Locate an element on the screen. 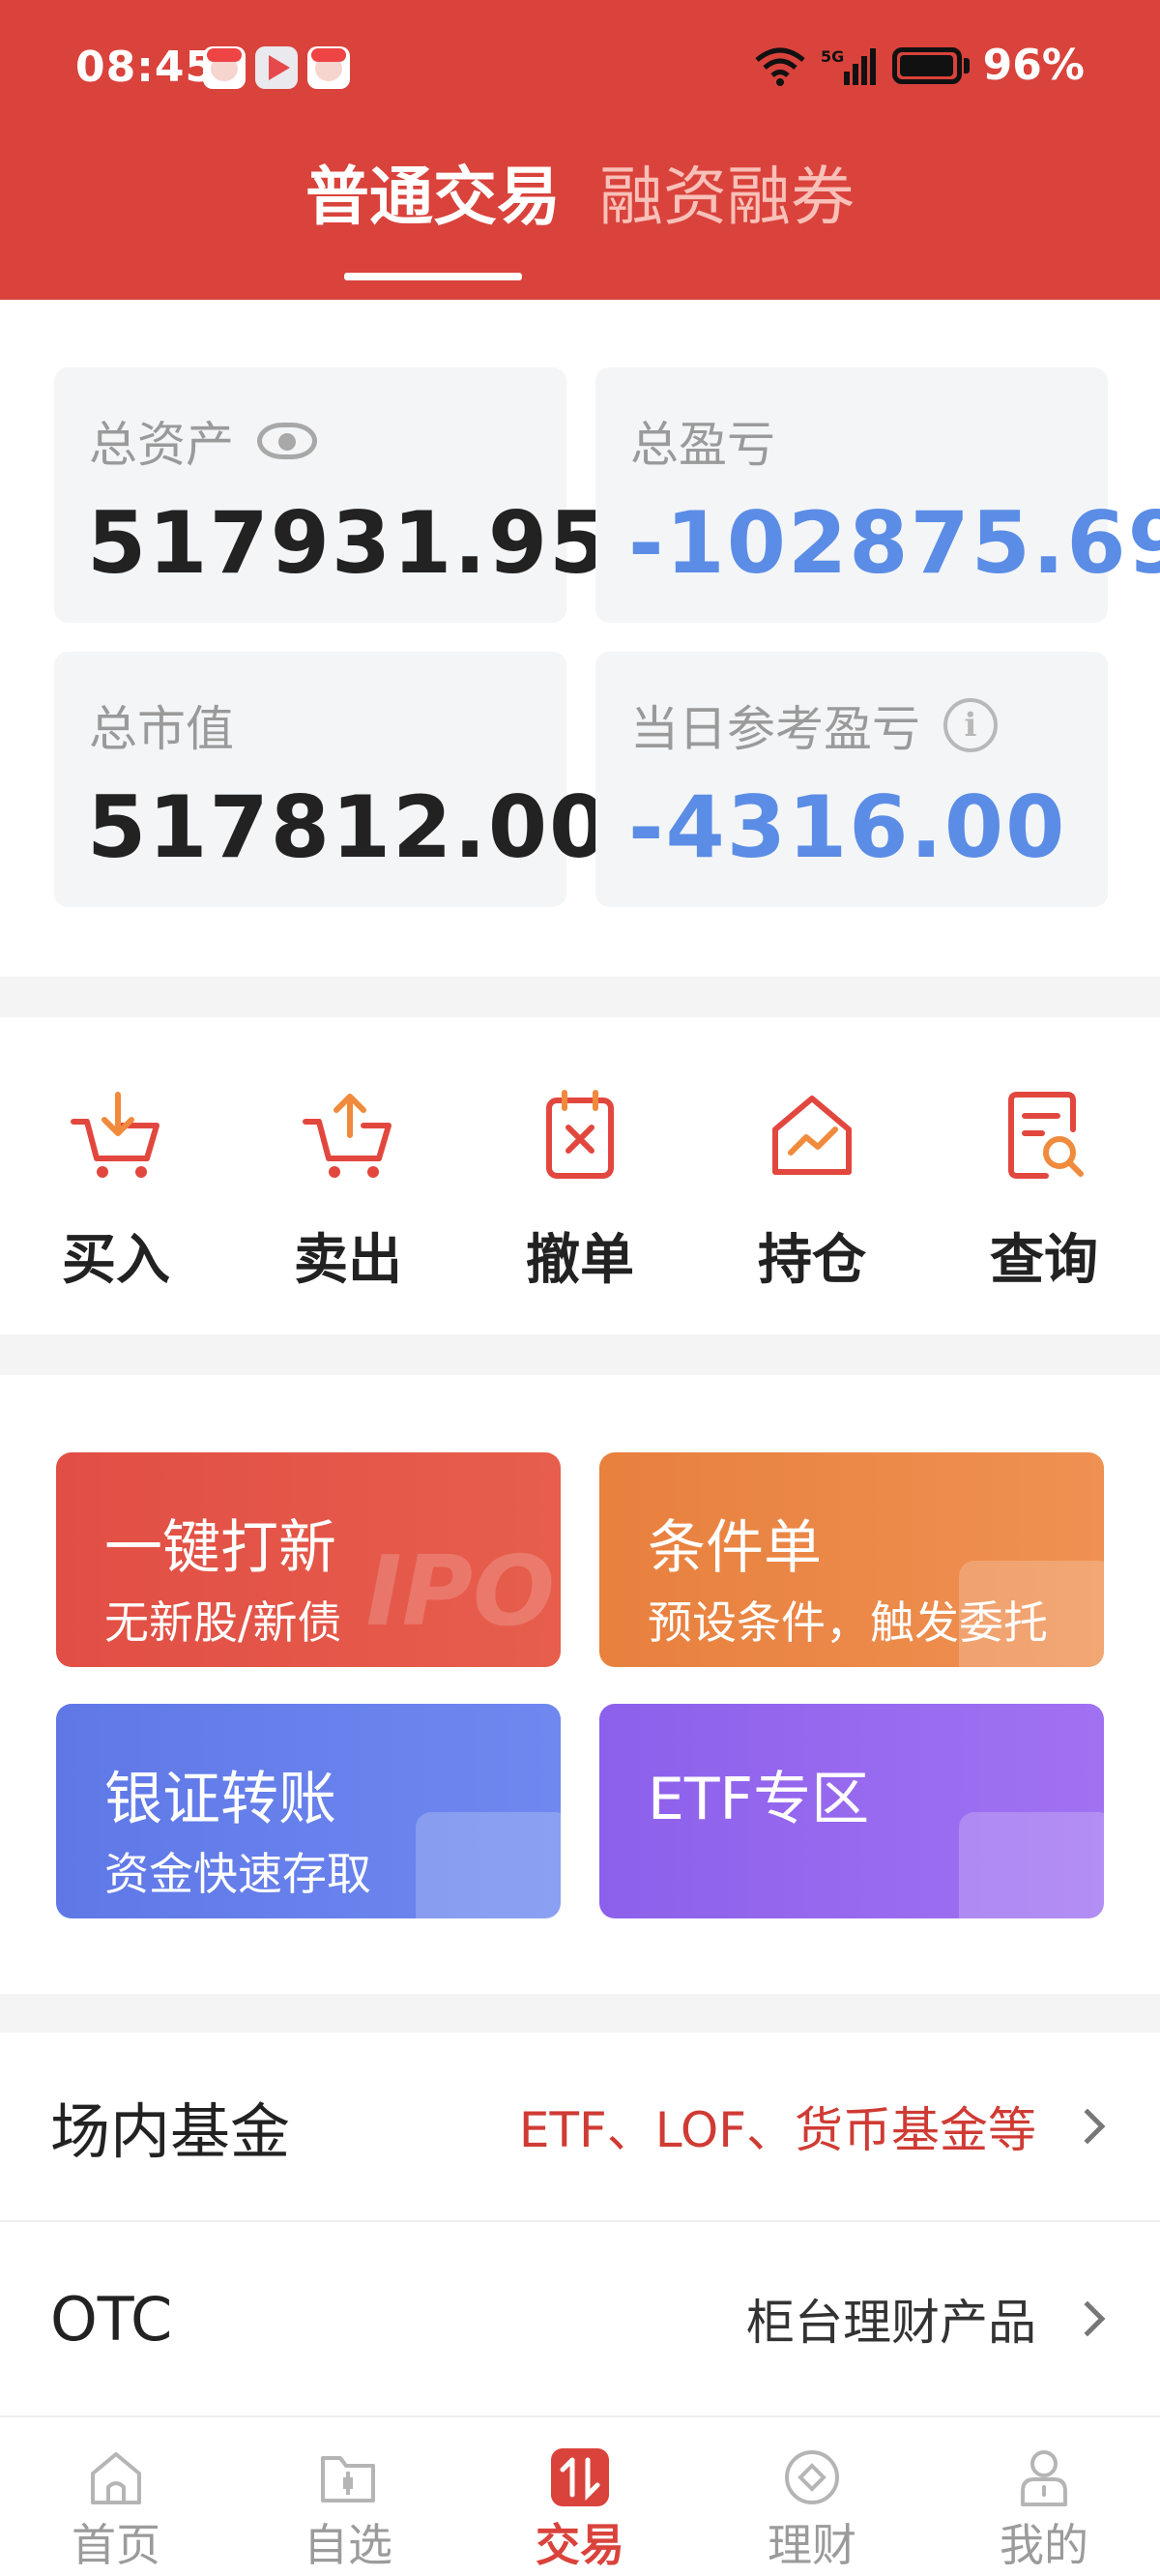 This screenshot has width=1160, height=2576. bank-transfer-tile: 银证转账 资金快速存取 is located at coordinates (309, 1811).